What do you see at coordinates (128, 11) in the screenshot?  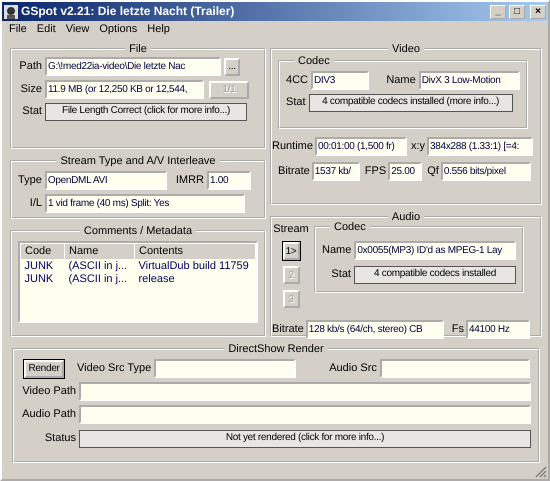 I see `window-title: GSpot v2.21: Die letzte Nacht (Trailer)` at bounding box center [128, 11].